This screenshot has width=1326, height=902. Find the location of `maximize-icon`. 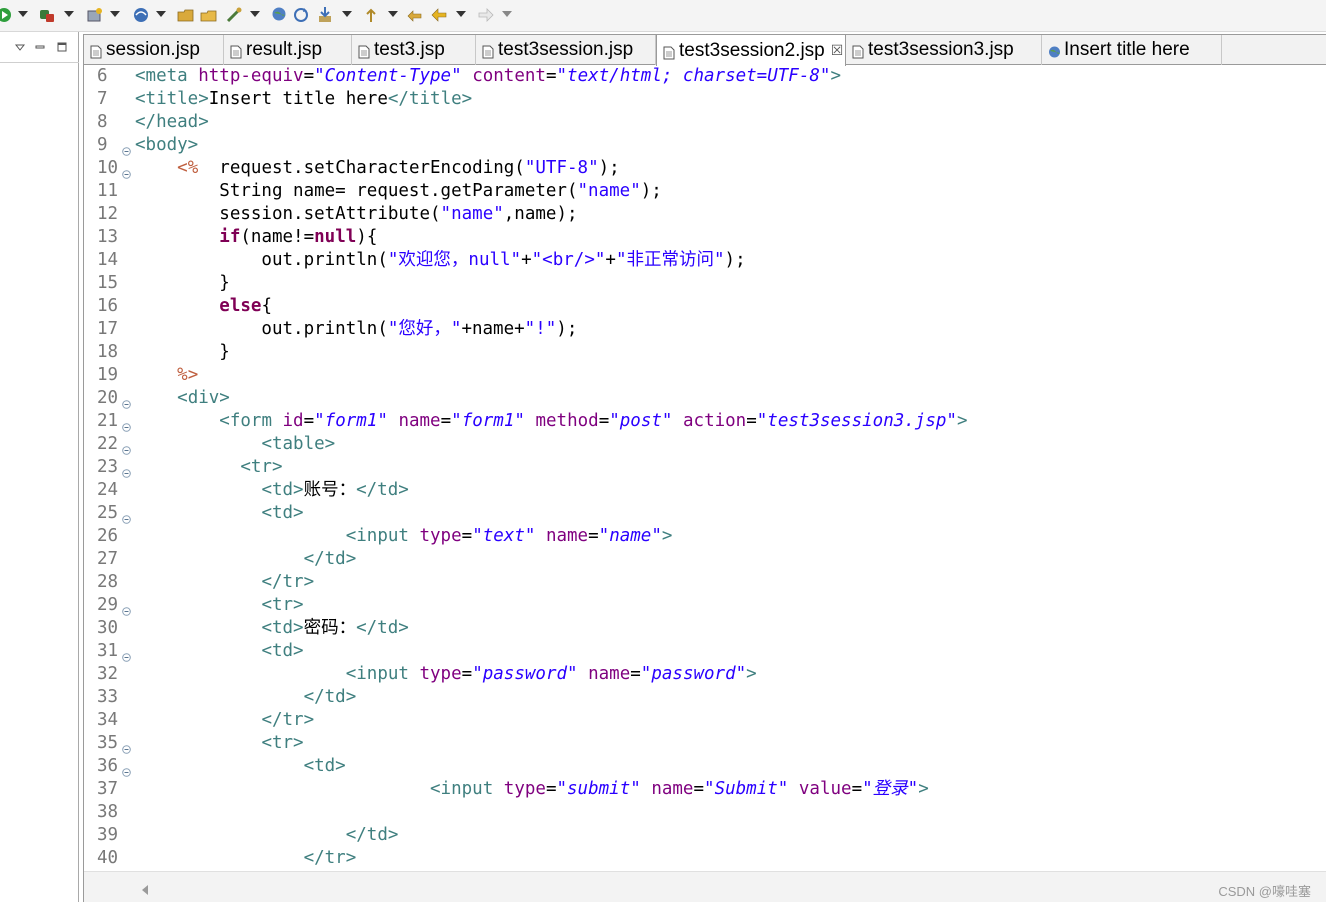

maximize-icon is located at coordinates (62, 45).